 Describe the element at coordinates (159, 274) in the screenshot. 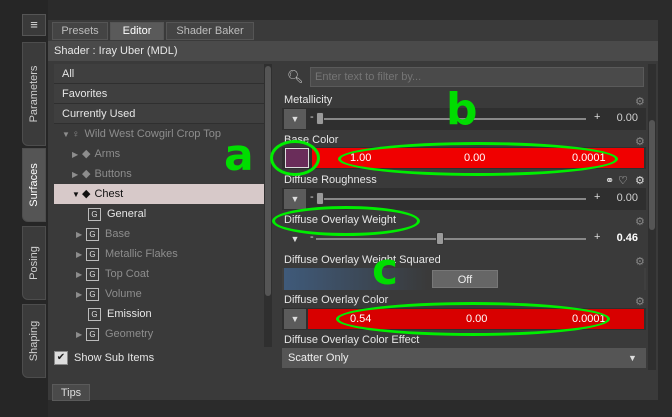

I see `list-item-top-coat: ▶ G Top Coat` at that location.